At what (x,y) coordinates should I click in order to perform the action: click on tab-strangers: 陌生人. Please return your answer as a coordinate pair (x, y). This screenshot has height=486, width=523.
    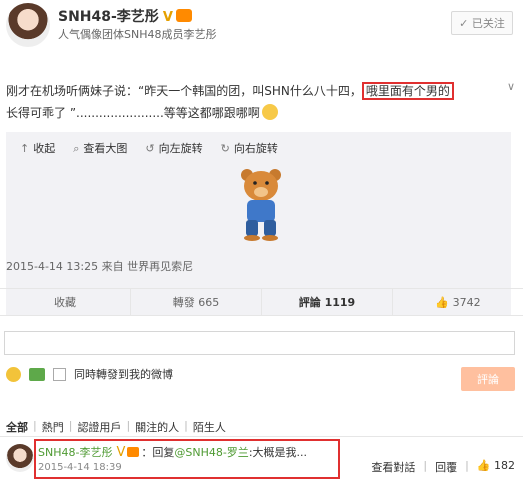
    Looking at the image, I should click on (209, 427).